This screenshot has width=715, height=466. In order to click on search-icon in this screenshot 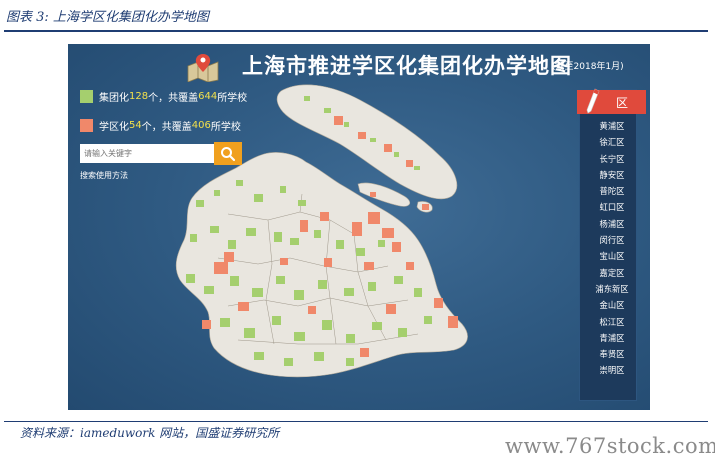, I will do `click(228, 153)`.